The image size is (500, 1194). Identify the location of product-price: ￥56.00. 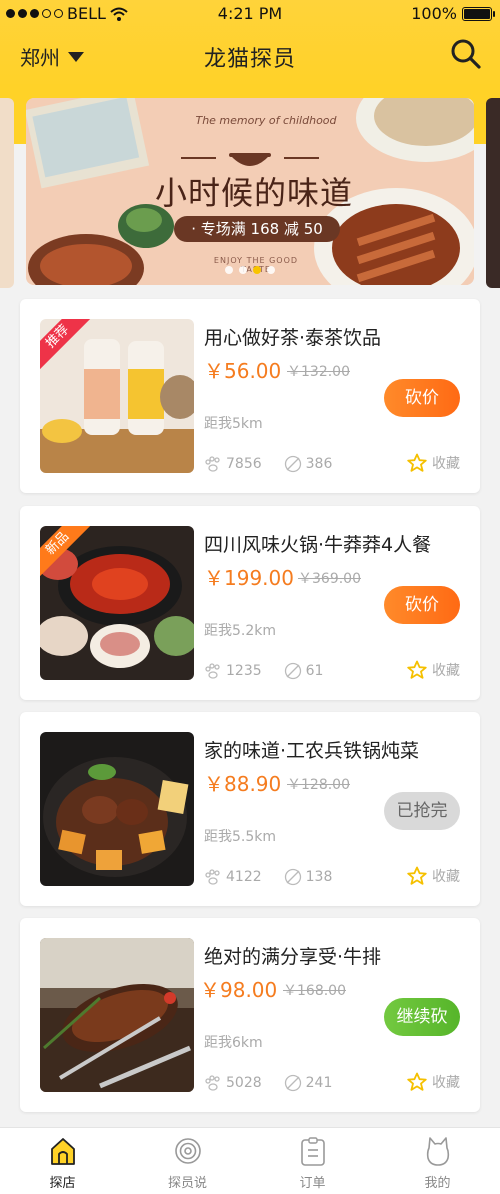
(243, 371).